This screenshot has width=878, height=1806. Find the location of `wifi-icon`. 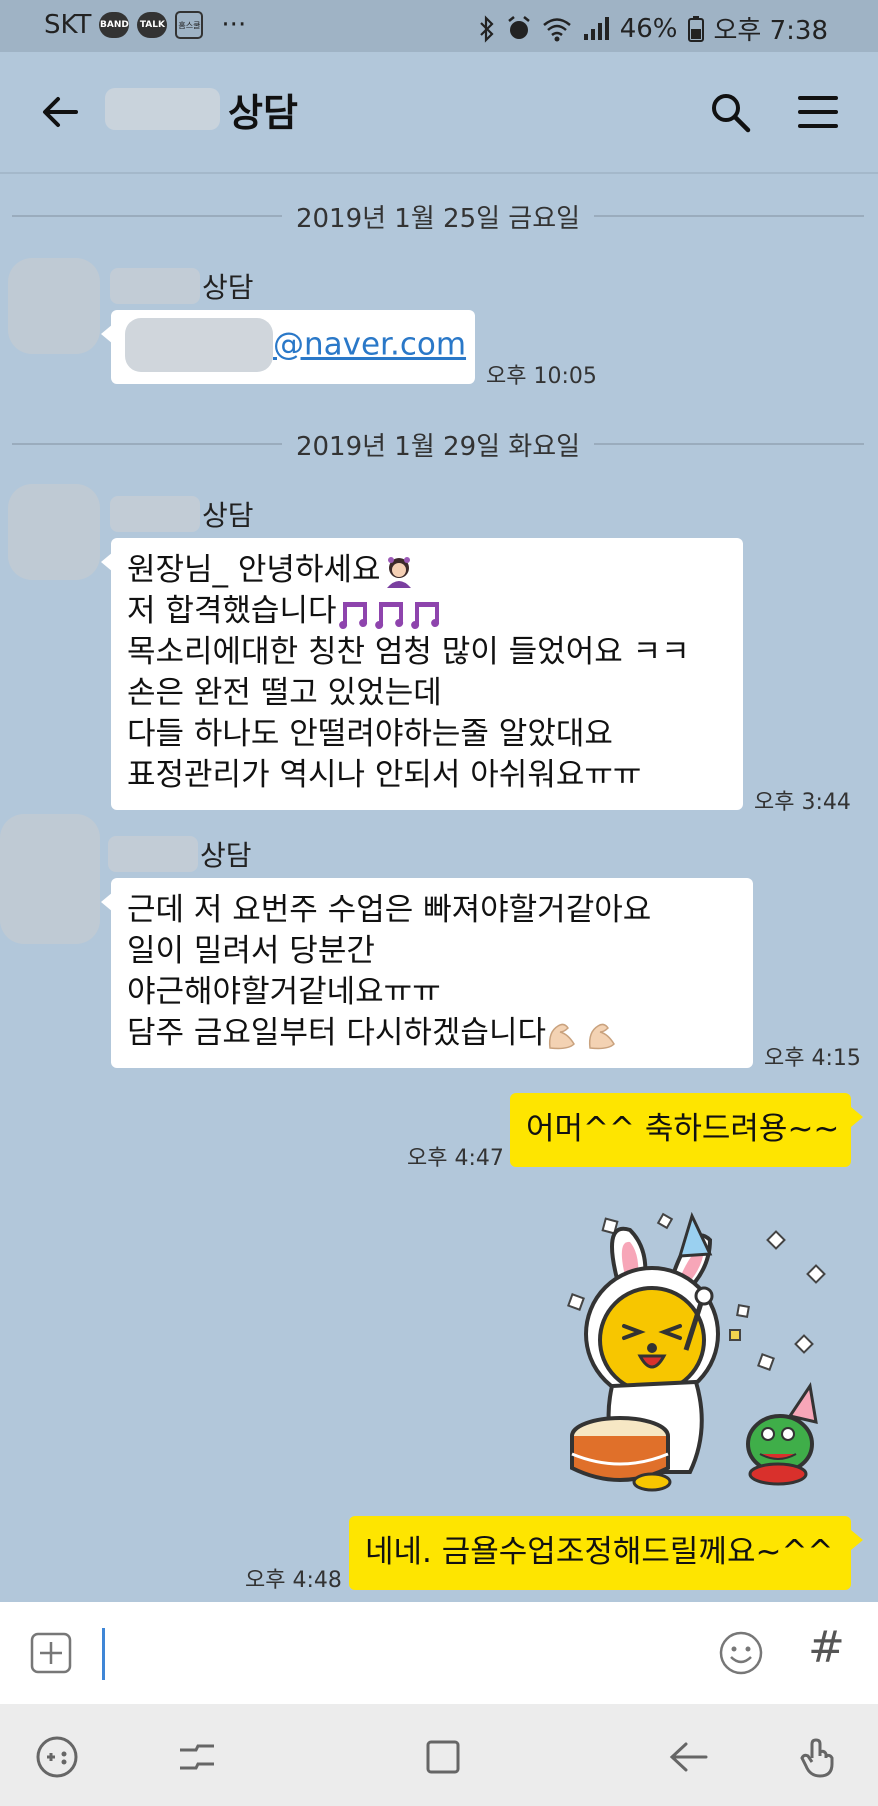

wifi-icon is located at coordinates (556, 29).